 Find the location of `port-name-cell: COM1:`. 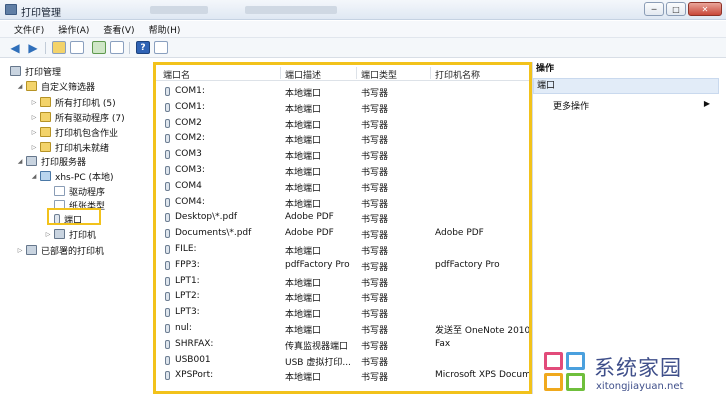

port-name-cell: COM1: is located at coordinates (190, 91).